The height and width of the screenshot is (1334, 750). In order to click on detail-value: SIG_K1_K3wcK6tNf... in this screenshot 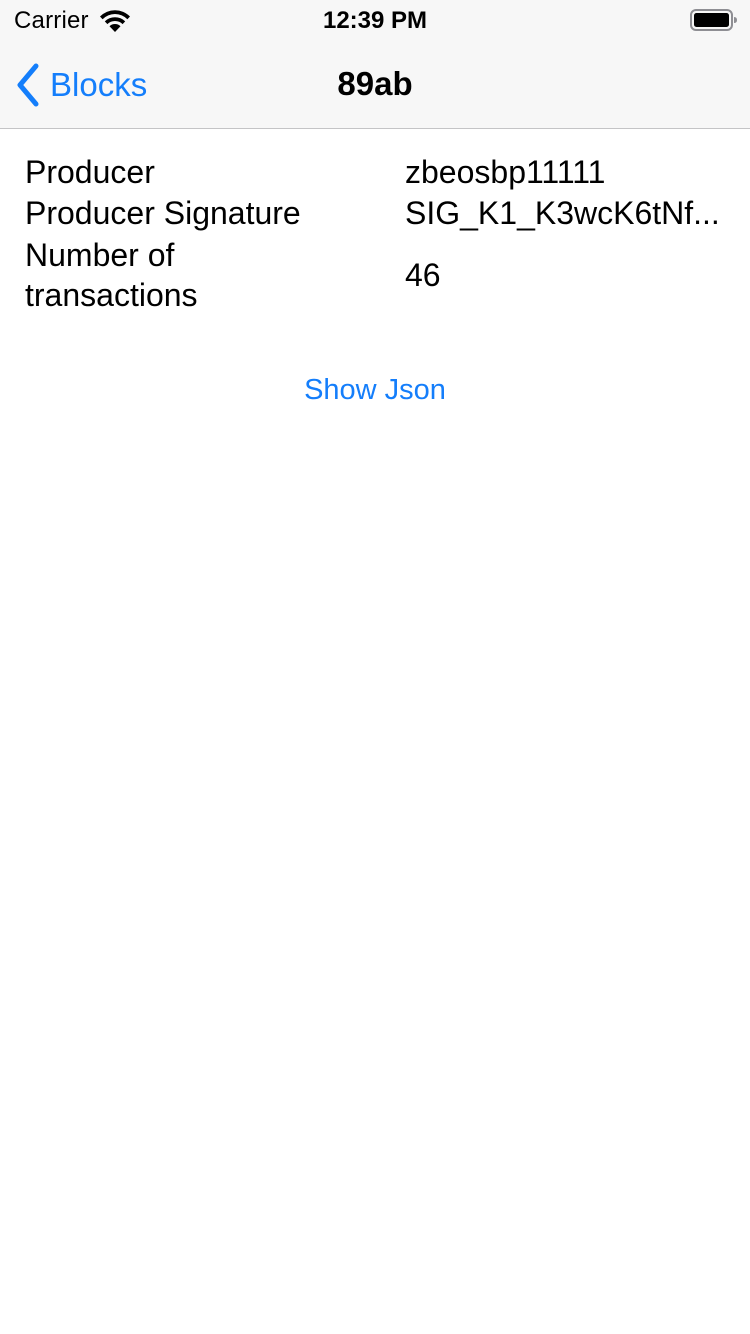, I will do `click(562, 213)`.